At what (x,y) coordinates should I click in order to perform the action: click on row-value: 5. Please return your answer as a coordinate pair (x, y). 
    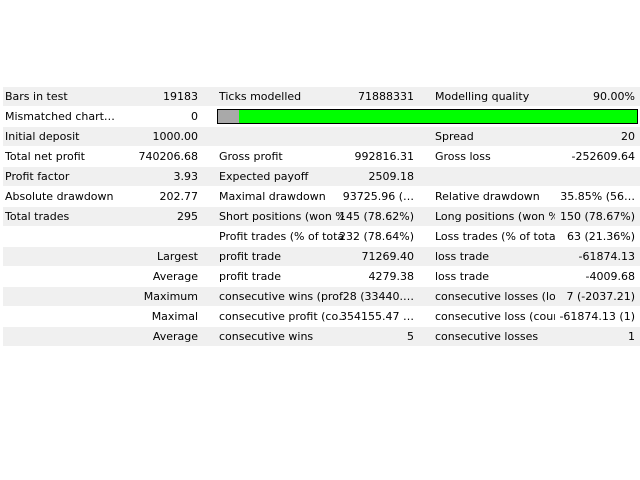
    Looking at the image, I should click on (410, 336).